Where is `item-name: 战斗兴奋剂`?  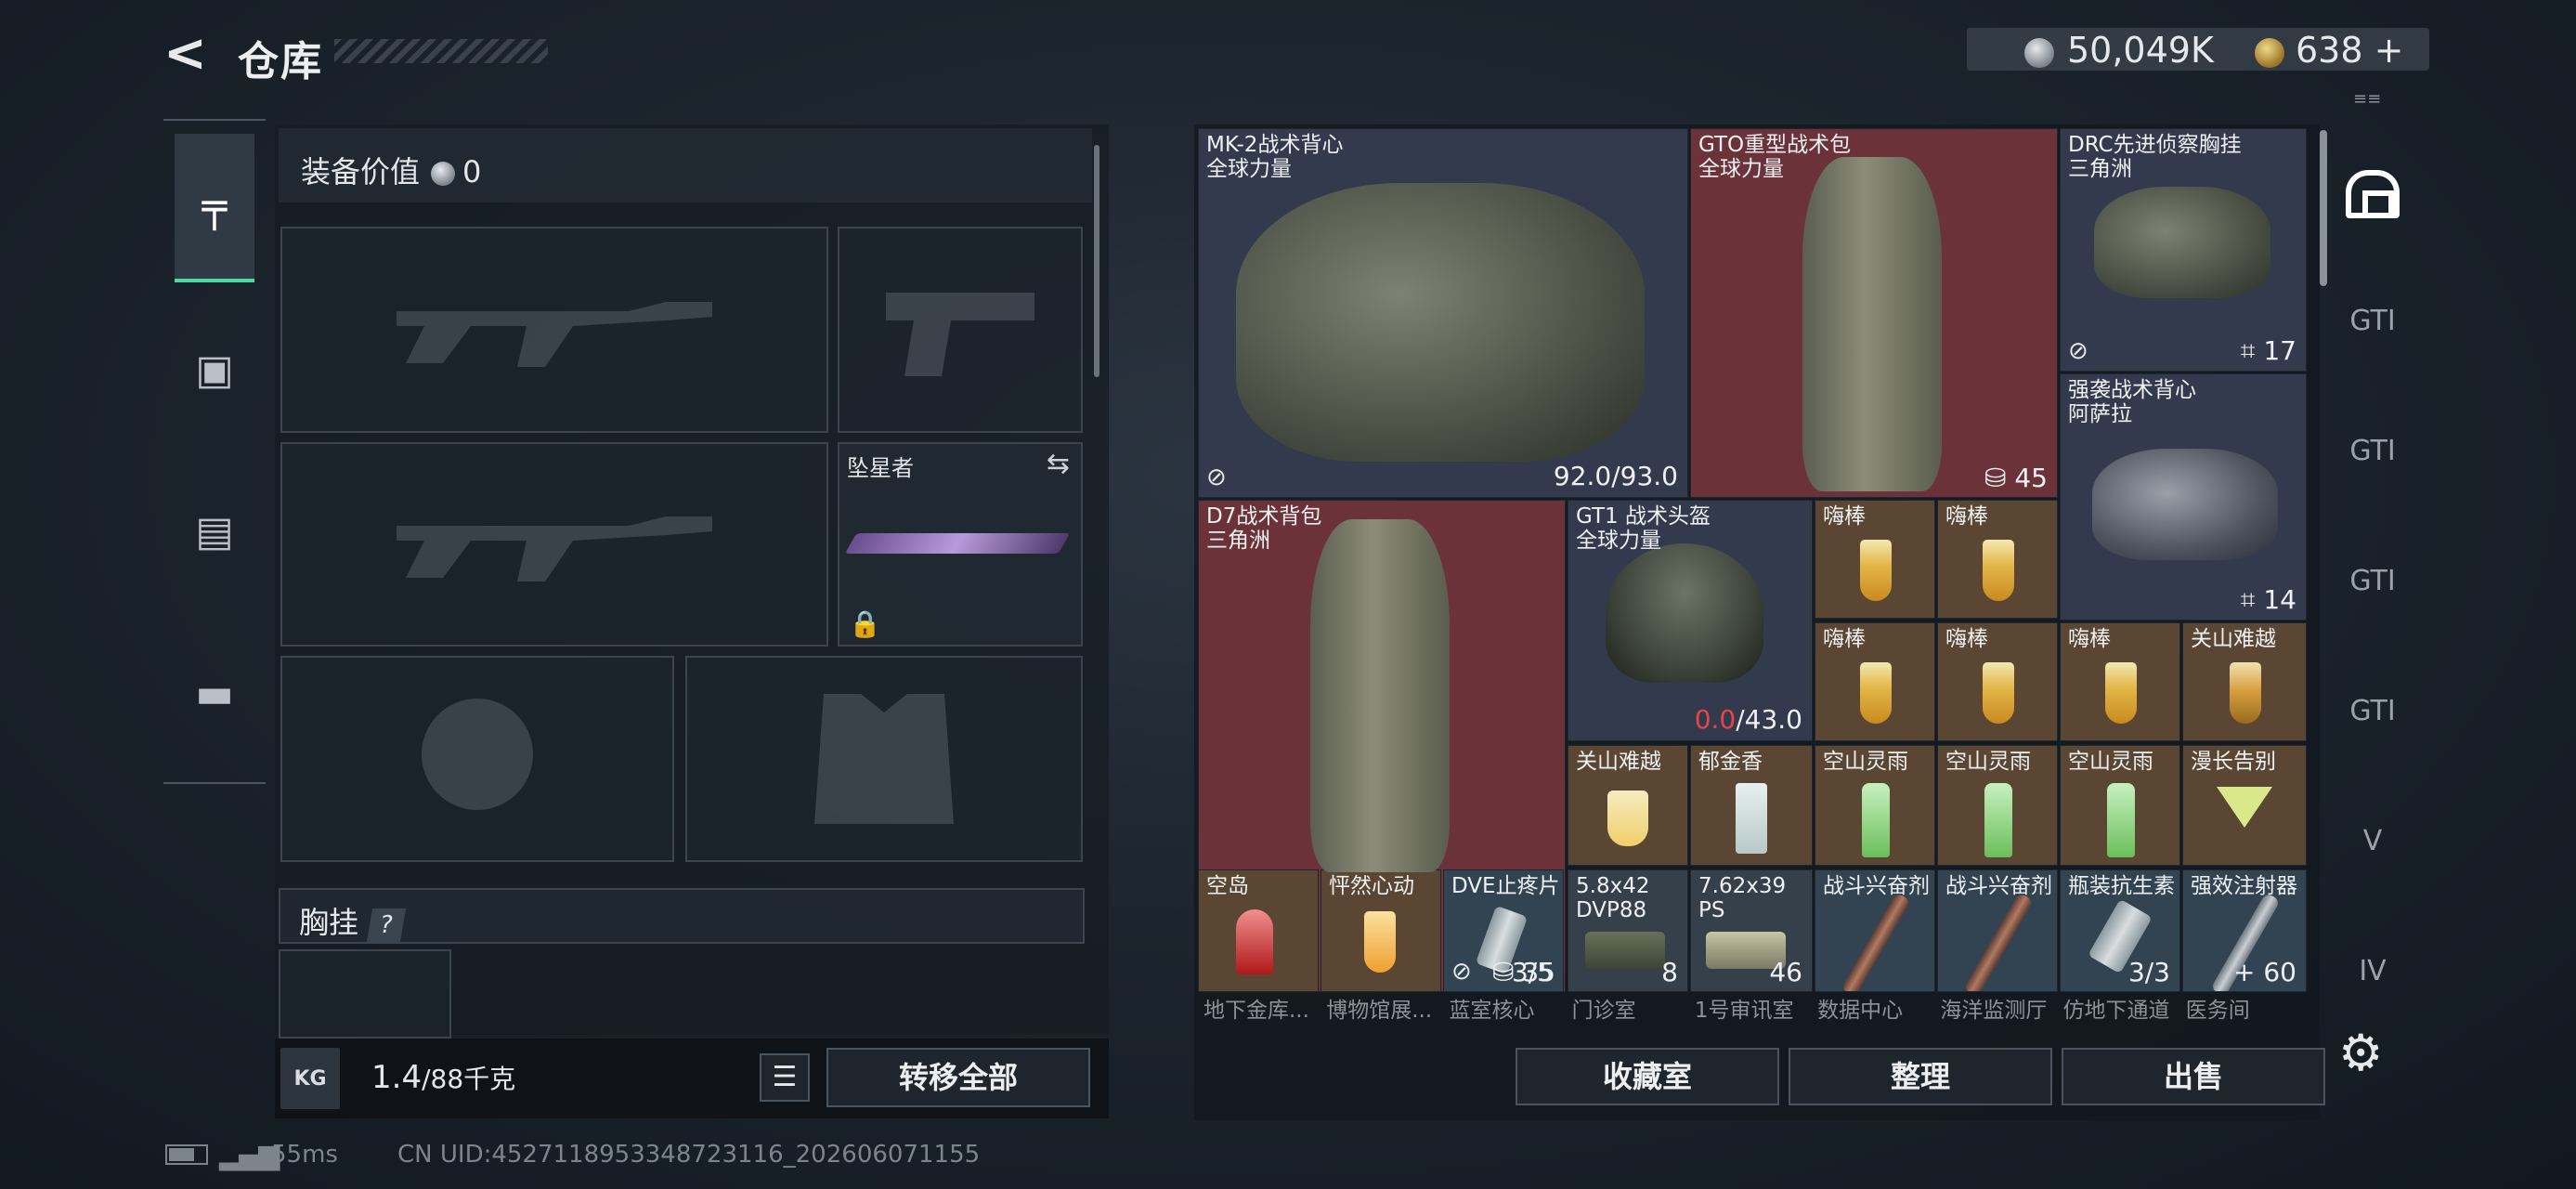 item-name: 战斗兴奋剂 is located at coordinates (1877, 886).